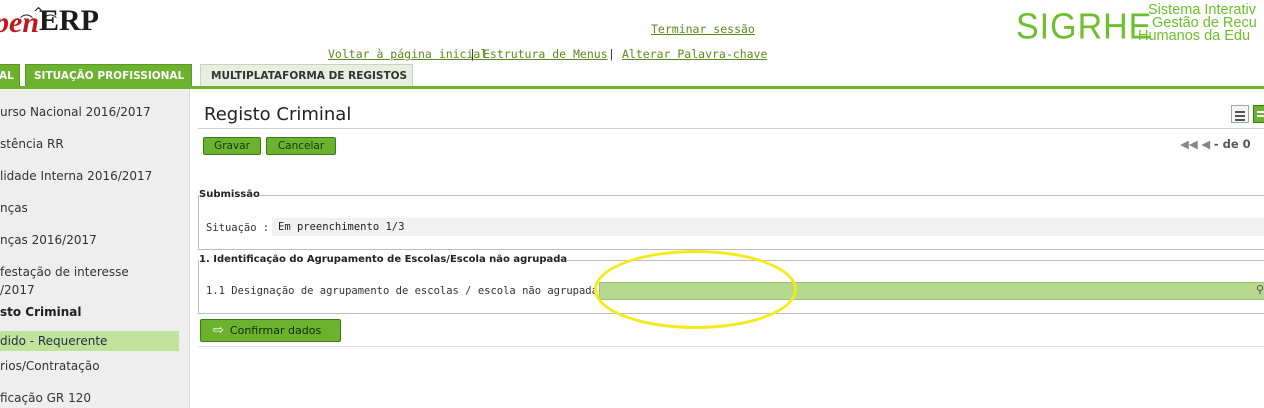 The image size is (1264, 408). Describe the element at coordinates (229, 194) in the screenshot. I see `submission-legend: Submissão` at that location.